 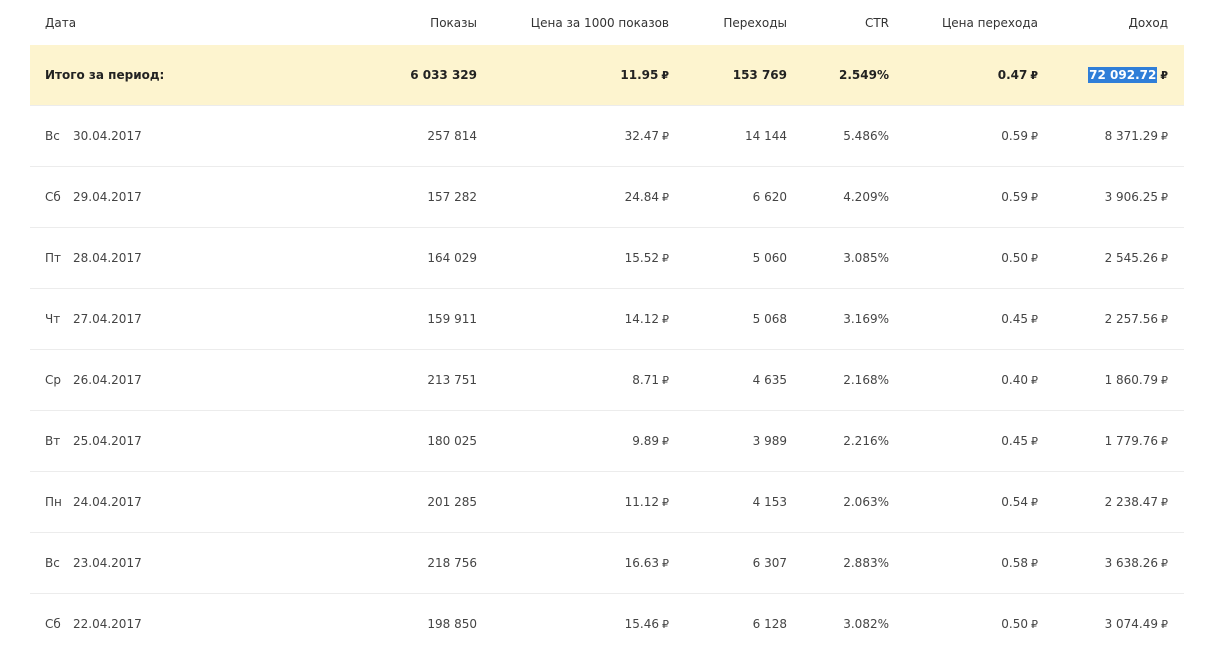 I want to click on total-label: Итого за период:, so click(x=182, y=75).